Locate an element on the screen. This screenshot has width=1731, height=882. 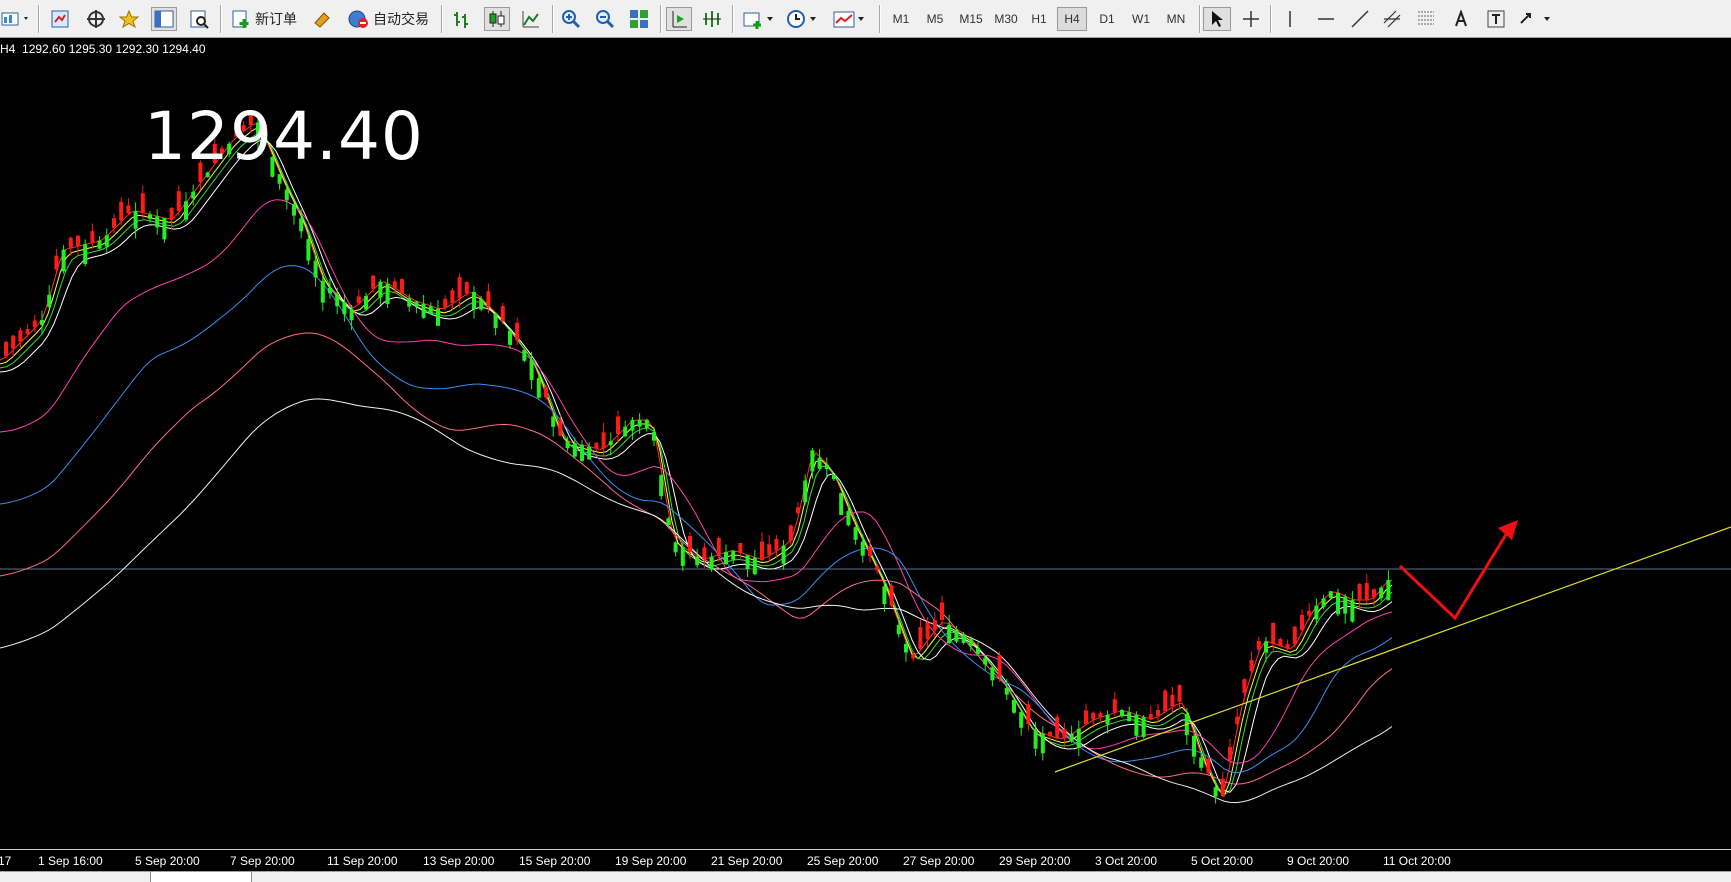
text-button is located at coordinates (1461, 19).